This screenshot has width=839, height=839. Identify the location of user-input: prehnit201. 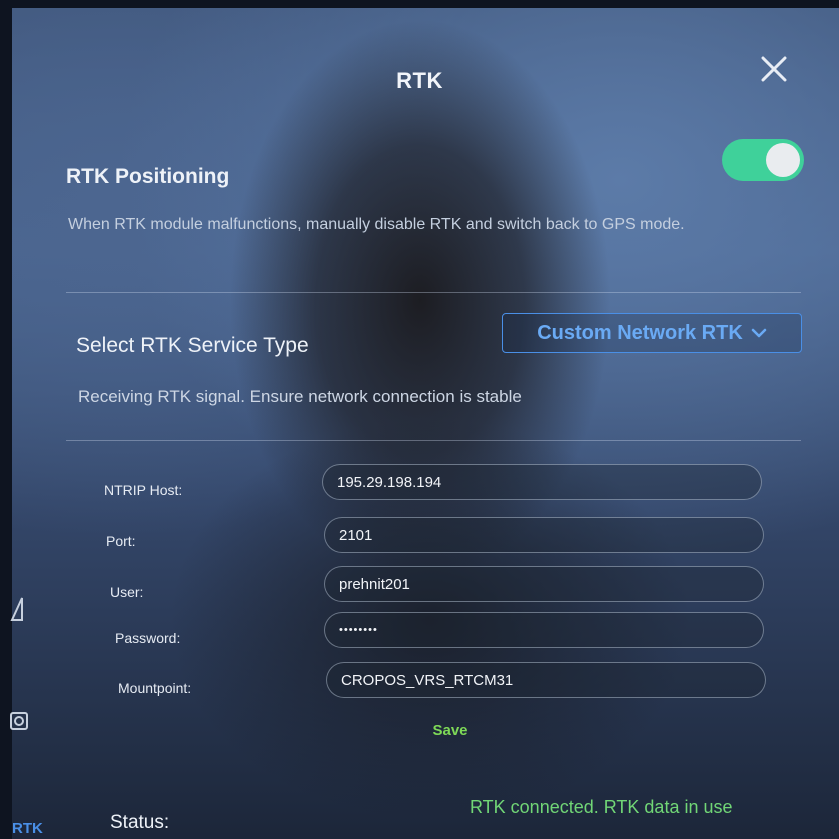
(544, 584).